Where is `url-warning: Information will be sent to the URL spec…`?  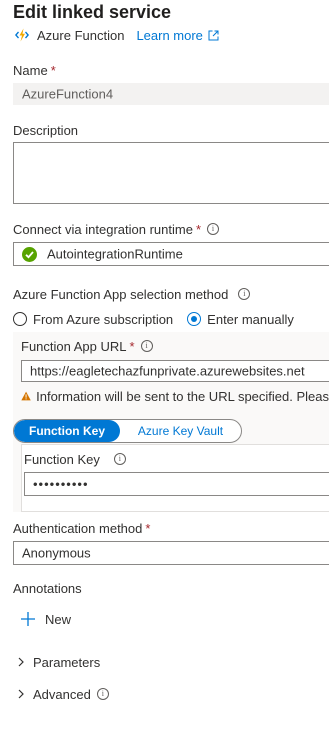 url-warning: Information will be sent to the URL spec… is located at coordinates (175, 396).